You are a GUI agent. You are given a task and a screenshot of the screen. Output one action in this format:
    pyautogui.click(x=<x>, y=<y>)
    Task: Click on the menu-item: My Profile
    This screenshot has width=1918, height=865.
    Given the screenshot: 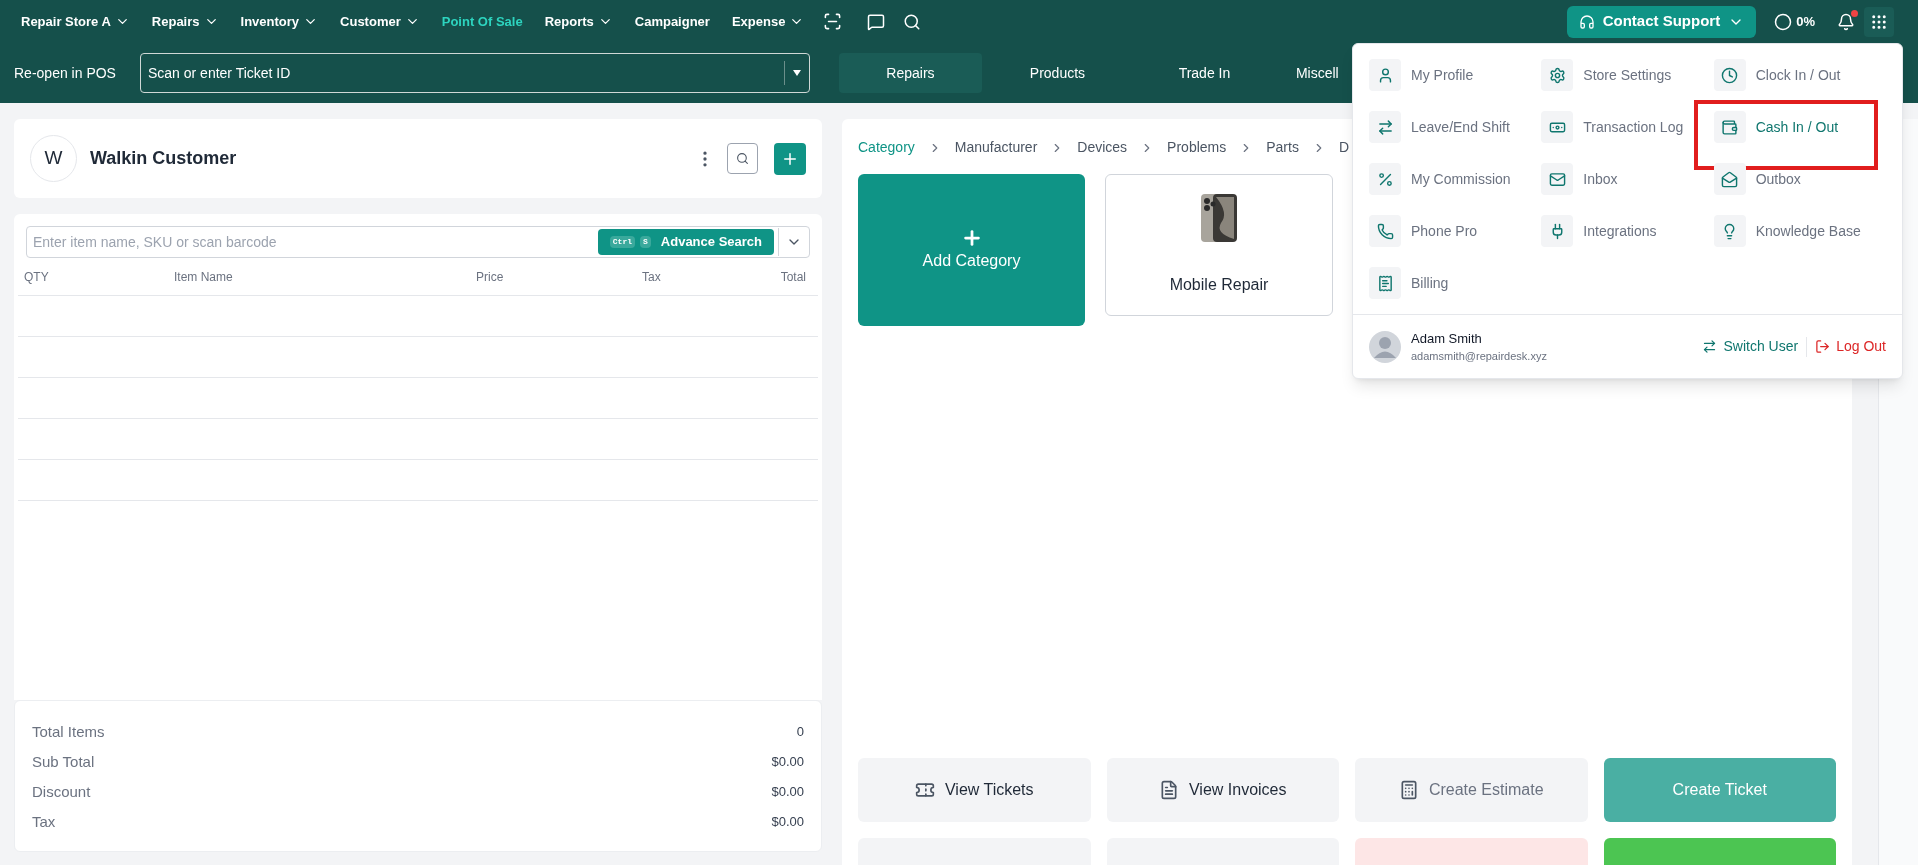 What is the action you would take?
    pyautogui.click(x=1455, y=75)
    